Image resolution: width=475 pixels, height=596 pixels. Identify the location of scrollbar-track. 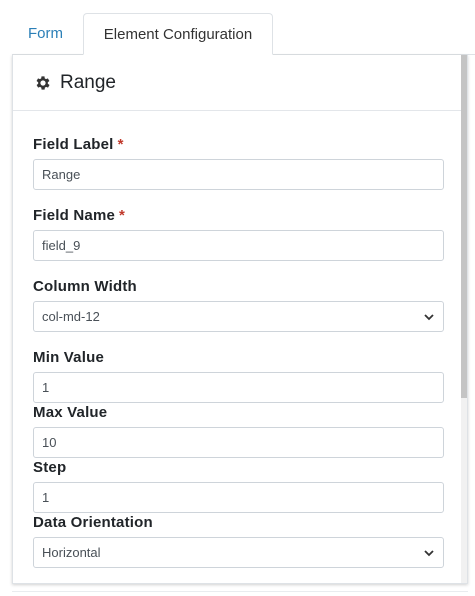
(464, 319).